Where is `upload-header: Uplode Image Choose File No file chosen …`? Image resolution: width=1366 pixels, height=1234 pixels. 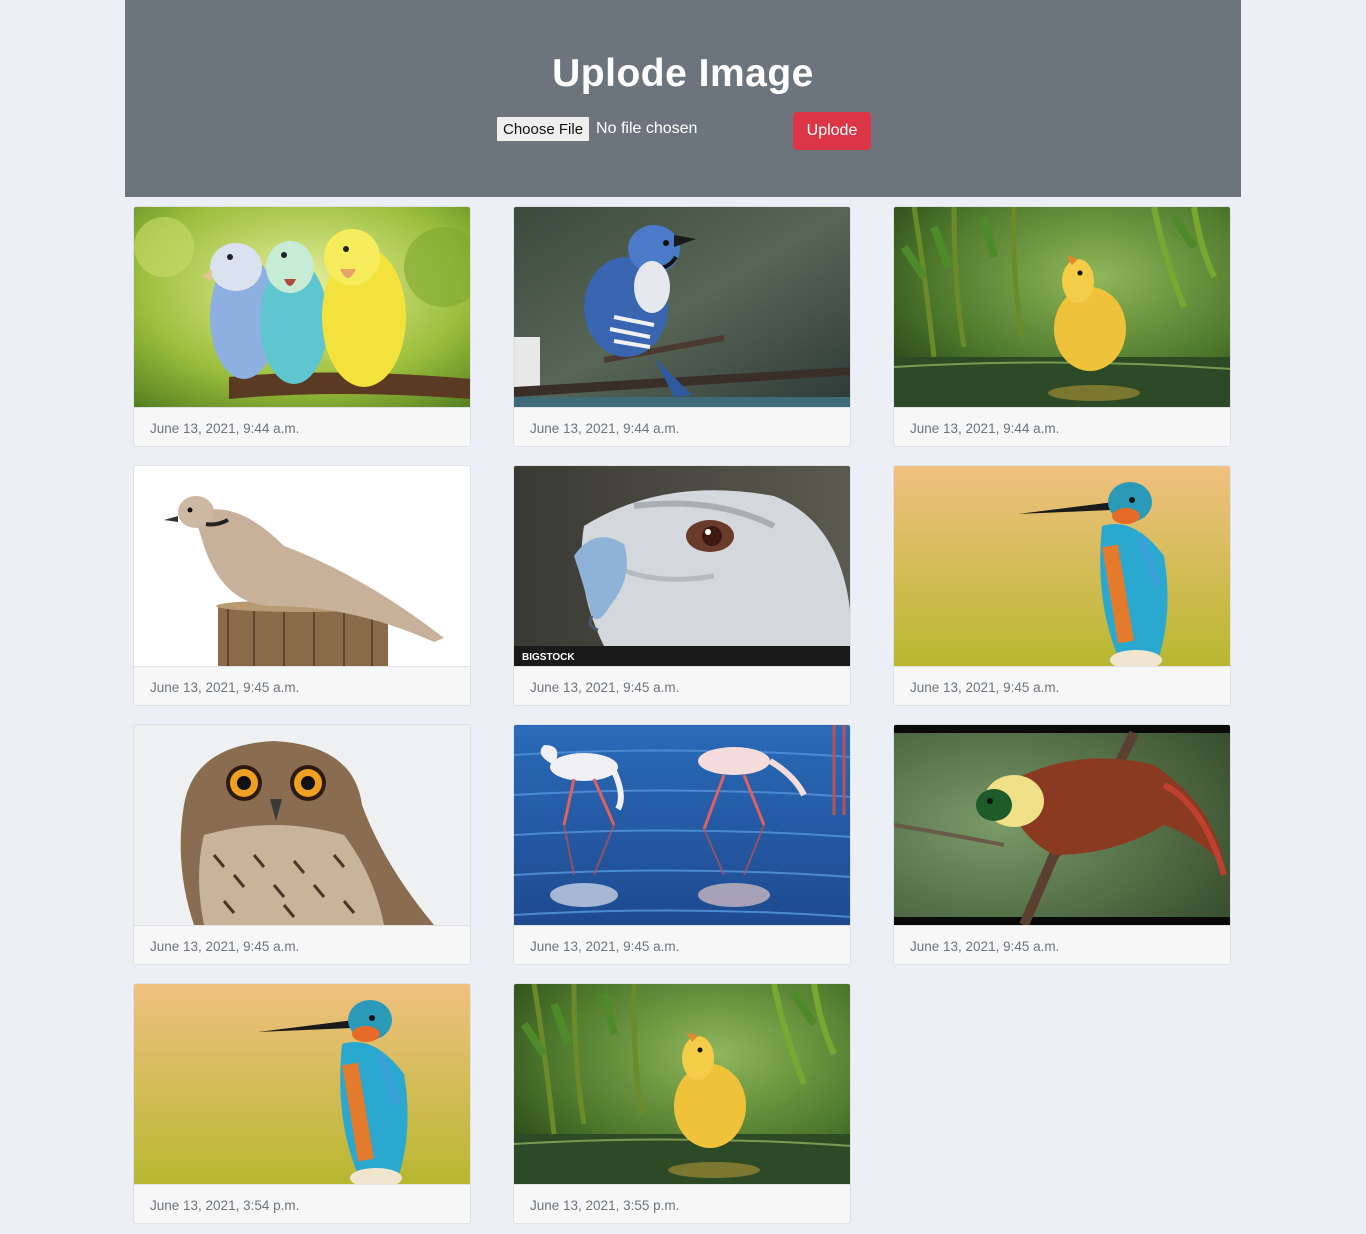 upload-header: Uplode Image Choose File No file chosen … is located at coordinates (683, 98).